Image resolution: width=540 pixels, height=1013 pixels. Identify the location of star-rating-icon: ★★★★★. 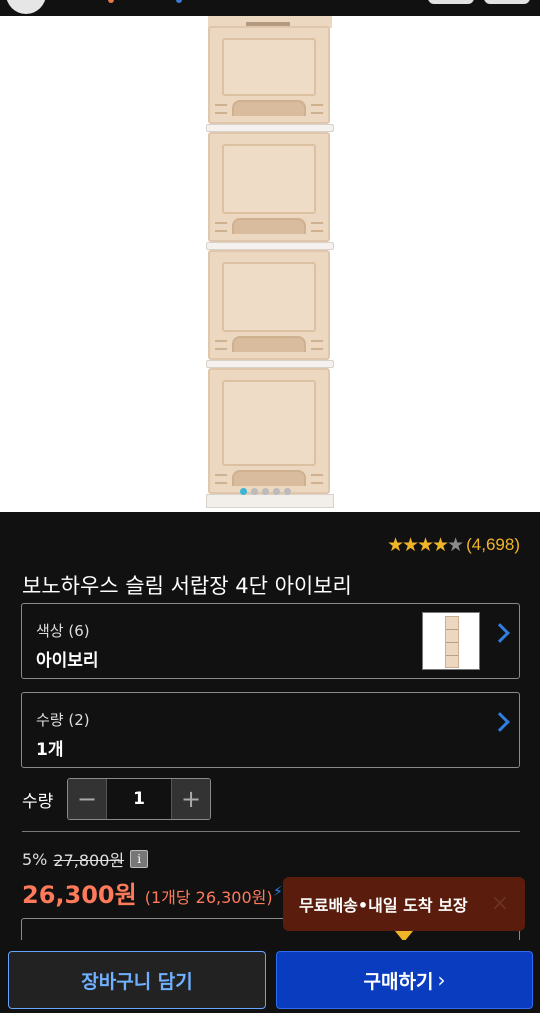
(425, 545).